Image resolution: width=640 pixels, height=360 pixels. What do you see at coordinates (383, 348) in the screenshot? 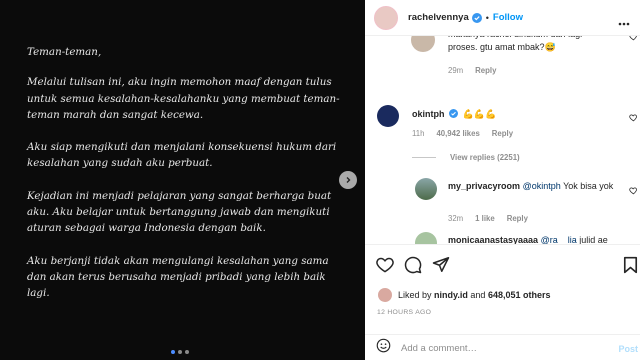
I see `emoji-icon` at bounding box center [383, 348].